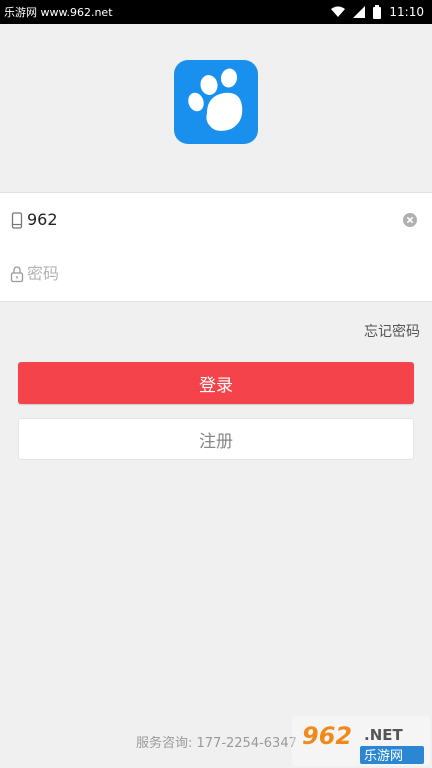  I want to click on password-field: 密码, so click(216, 274).